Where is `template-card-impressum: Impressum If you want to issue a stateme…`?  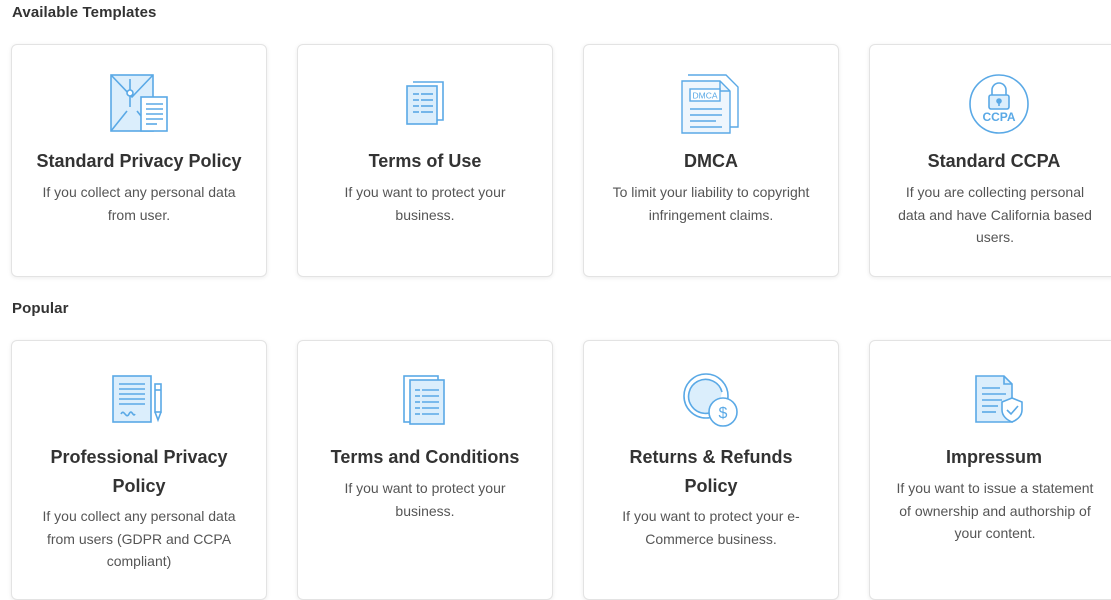
template-card-impressum: Impressum If you want to issue a stateme… is located at coordinates (990, 470).